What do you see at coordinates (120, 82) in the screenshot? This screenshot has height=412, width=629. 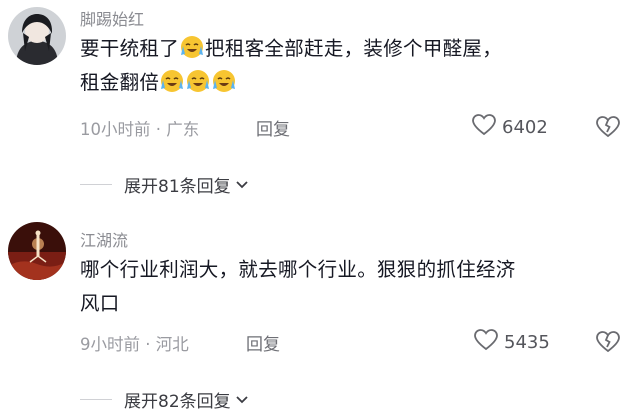 I see `comment-text-part: 租金翻倍` at bounding box center [120, 82].